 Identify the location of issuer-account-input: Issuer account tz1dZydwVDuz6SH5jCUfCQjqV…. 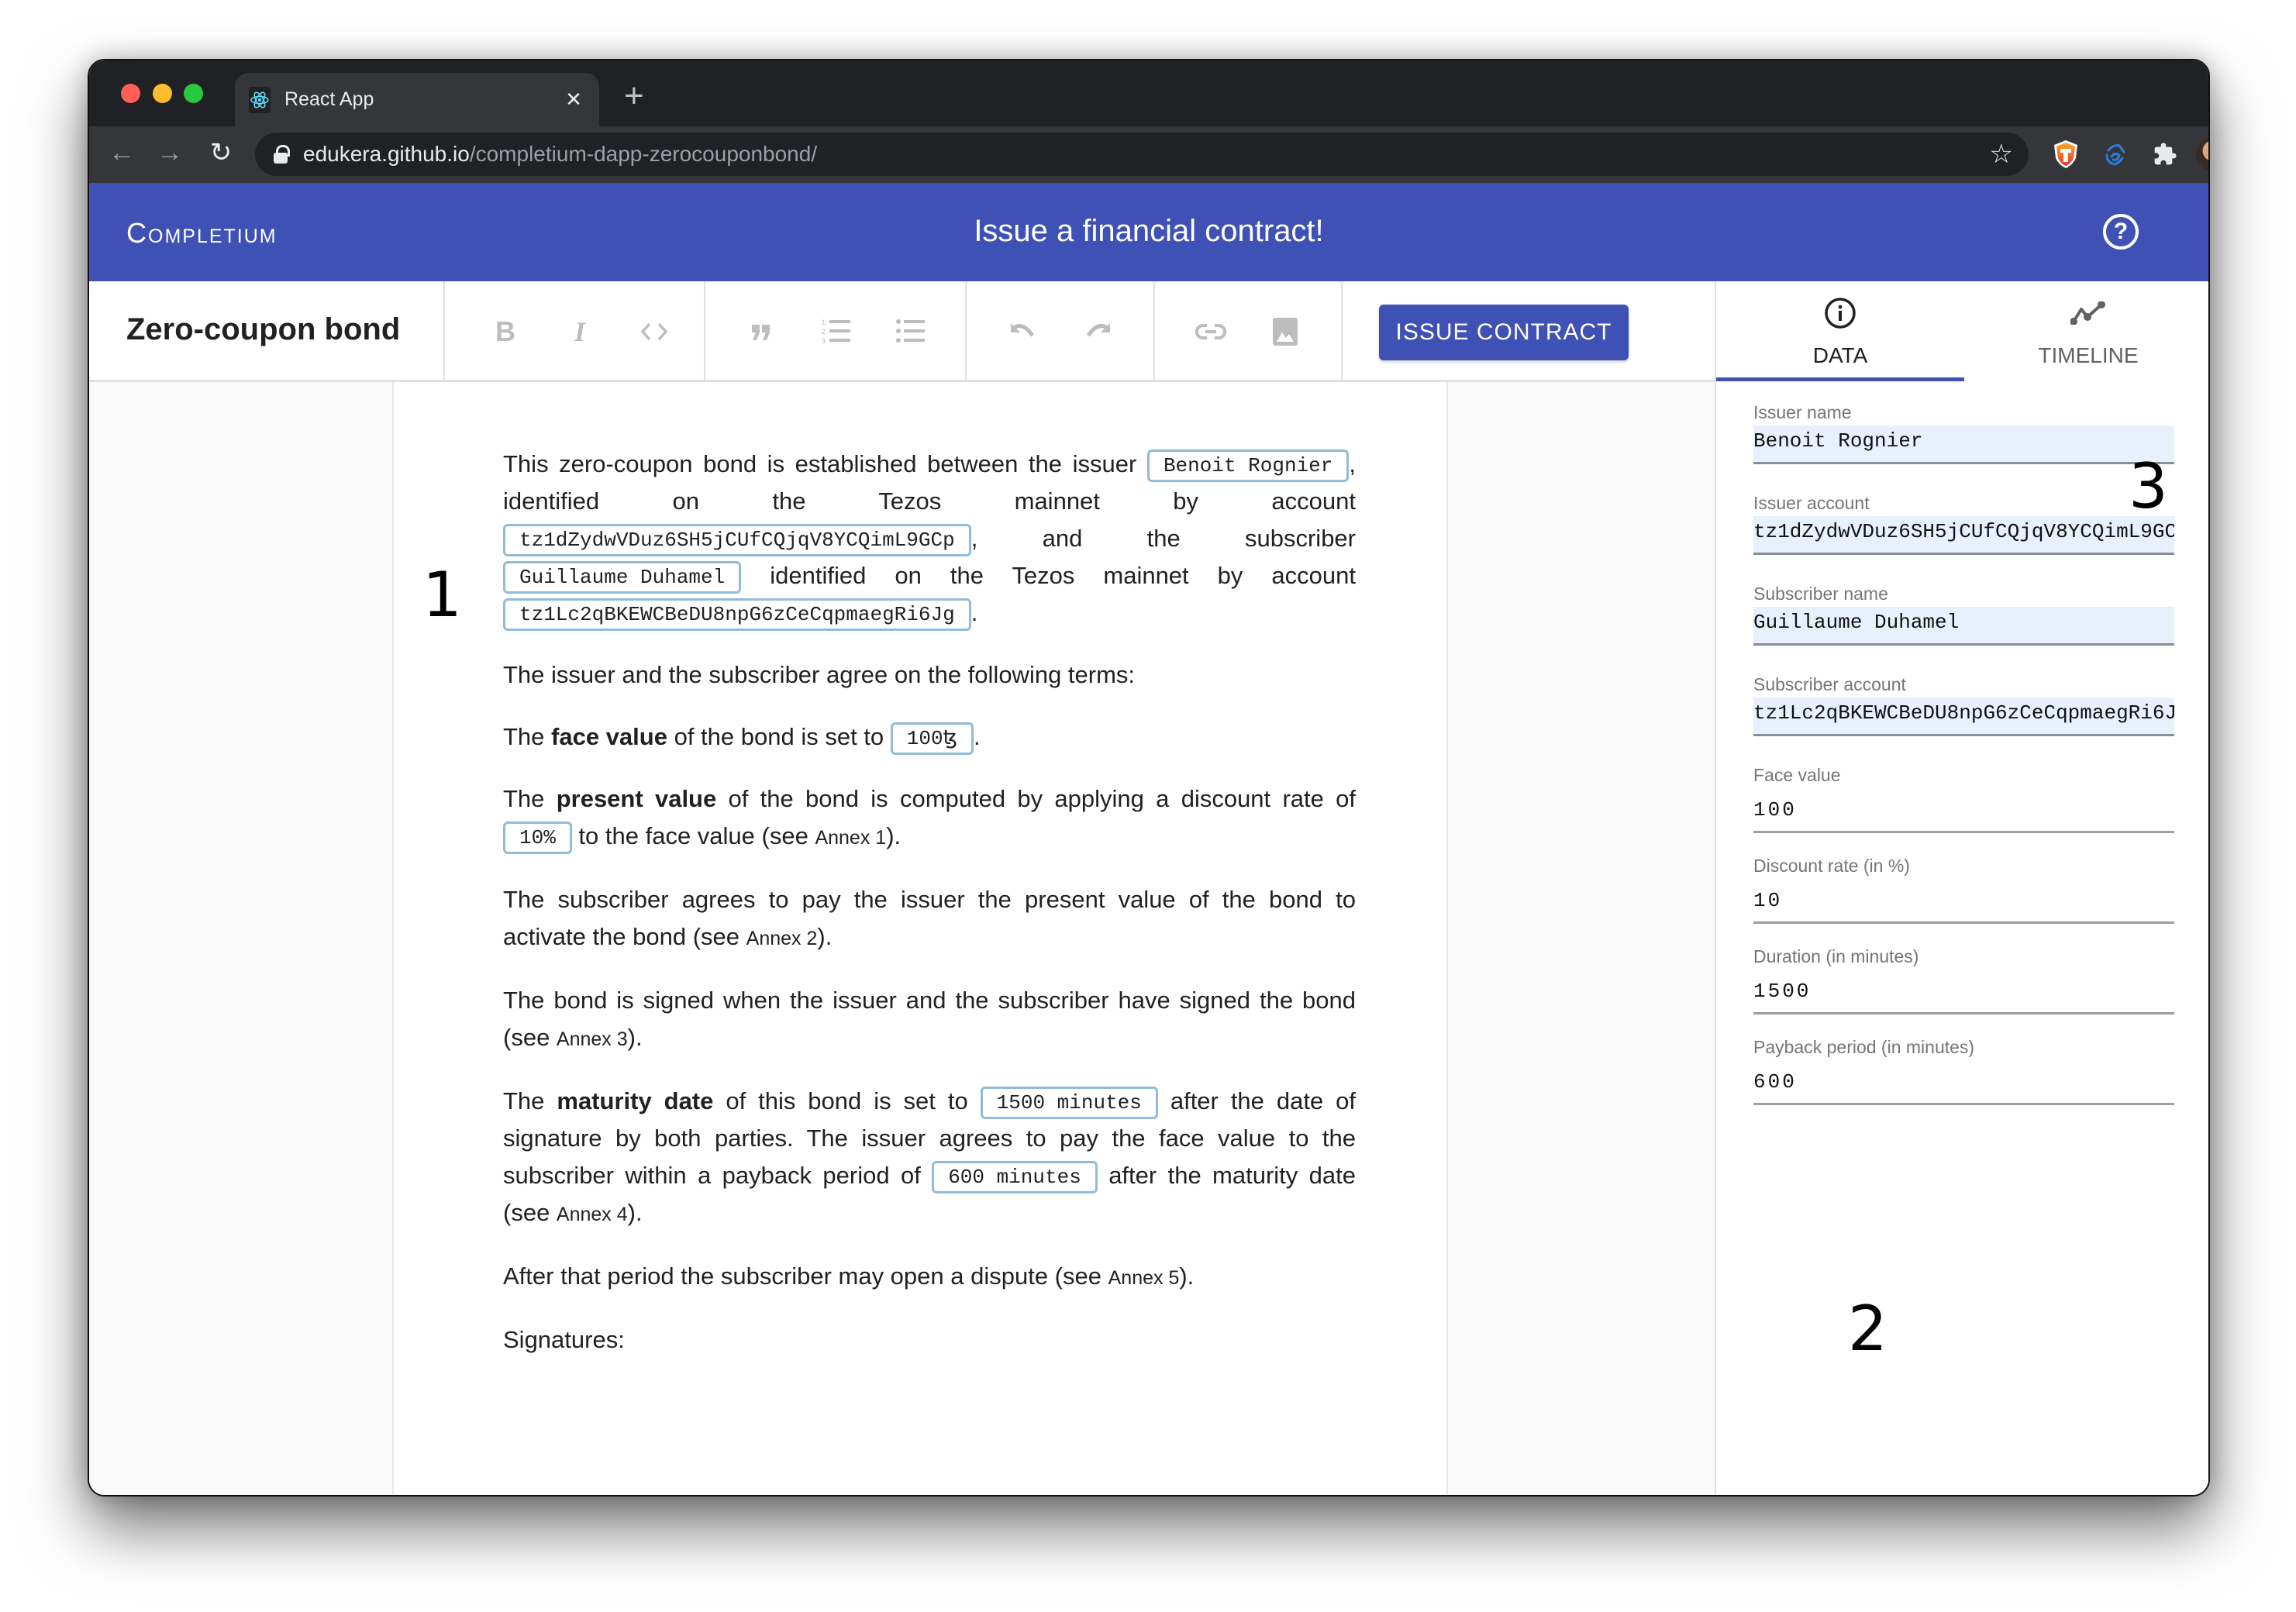
(1963, 538).